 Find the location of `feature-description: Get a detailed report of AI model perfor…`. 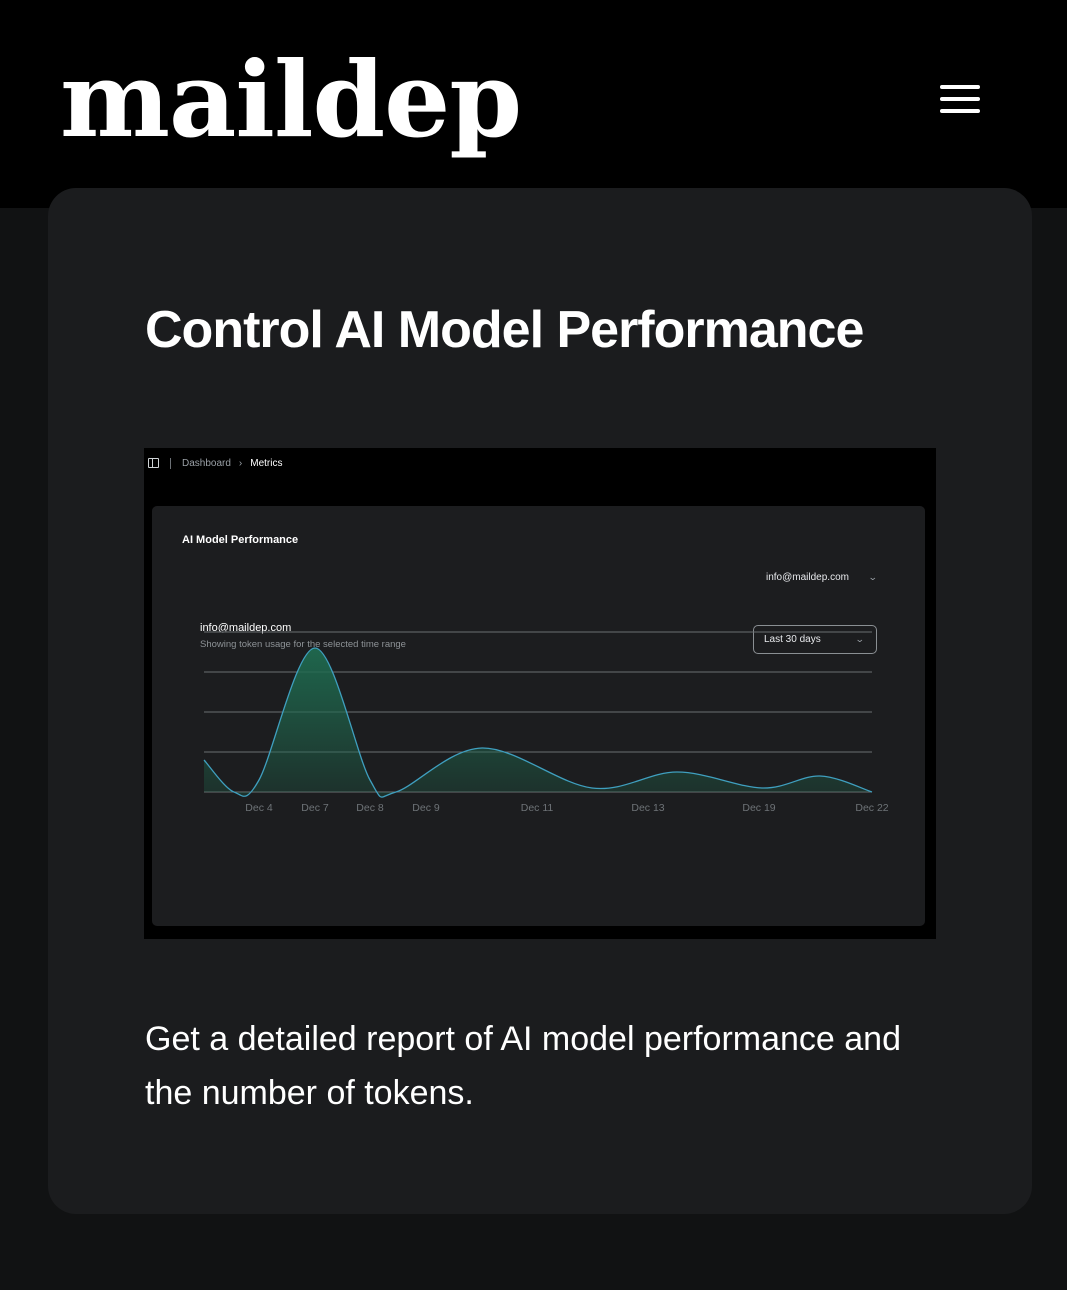

feature-description: Get a detailed report of AI model perfor… is located at coordinates (523, 1066).